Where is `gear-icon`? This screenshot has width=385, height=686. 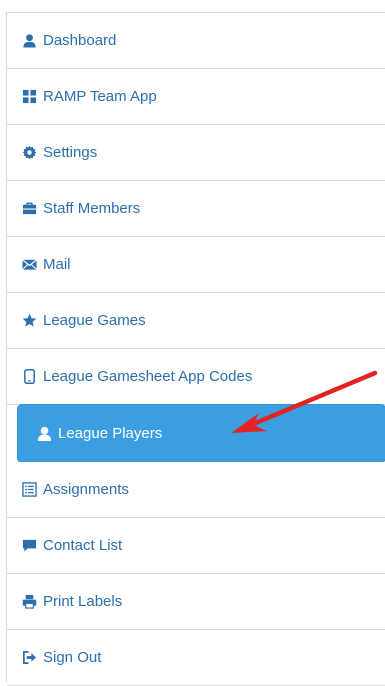
gear-icon is located at coordinates (29, 153).